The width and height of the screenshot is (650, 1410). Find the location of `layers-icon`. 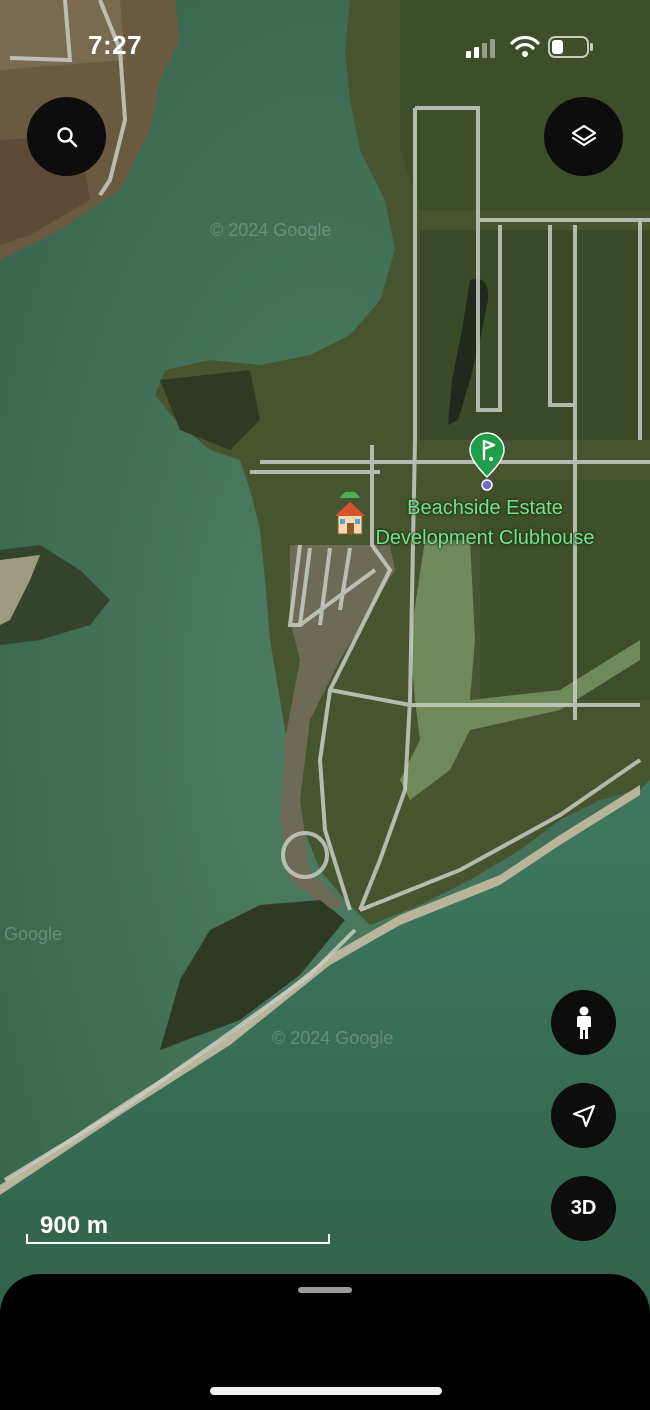

layers-icon is located at coordinates (583, 135).